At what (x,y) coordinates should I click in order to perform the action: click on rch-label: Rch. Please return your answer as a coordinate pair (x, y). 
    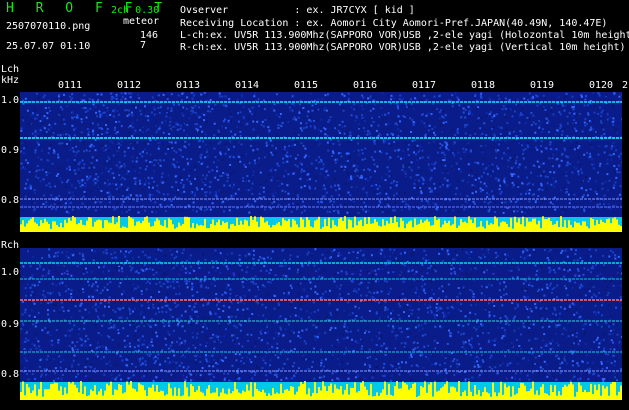
    Looking at the image, I should click on (10, 245).